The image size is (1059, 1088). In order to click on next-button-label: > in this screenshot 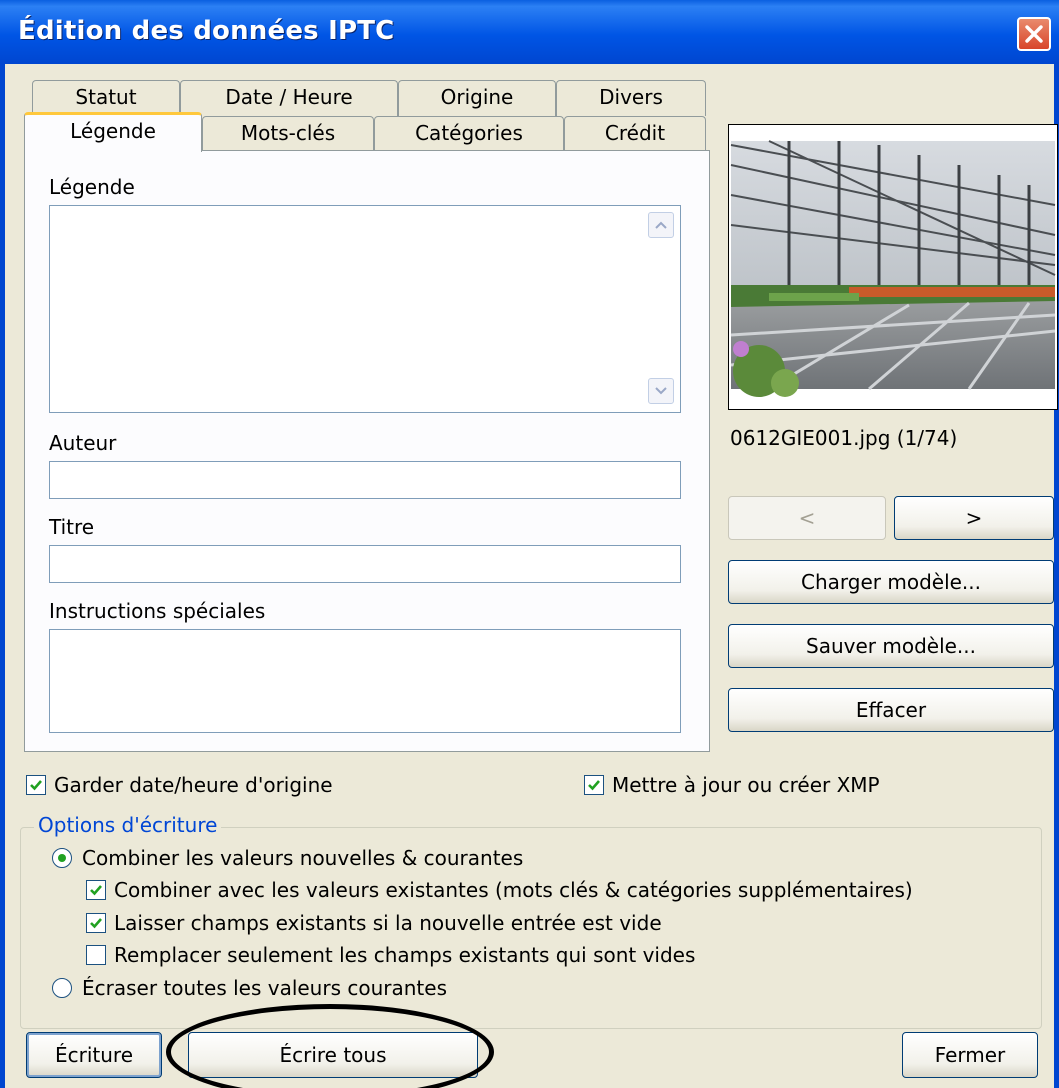, I will do `click(974, 518)`.